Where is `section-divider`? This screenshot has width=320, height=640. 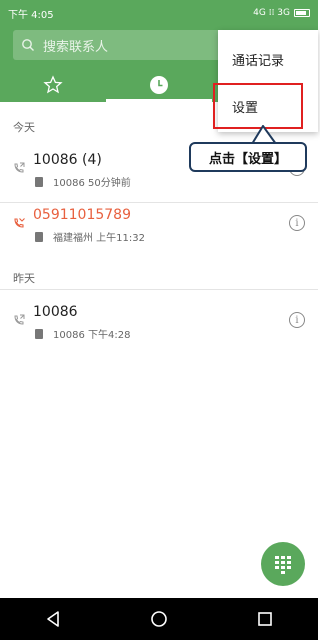
section-divider is located at coordinates (159, 289).